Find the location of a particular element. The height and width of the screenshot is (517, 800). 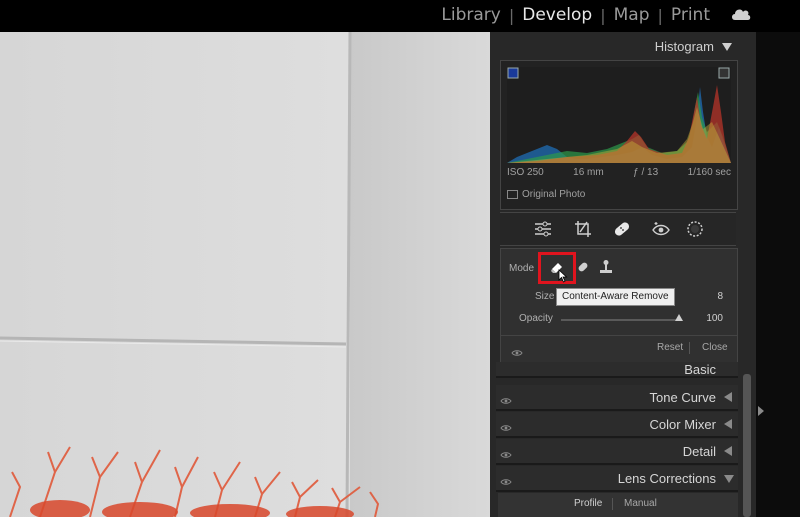

module-picker: Library | Develop | Map | Print is located at coordinates (575, 15).